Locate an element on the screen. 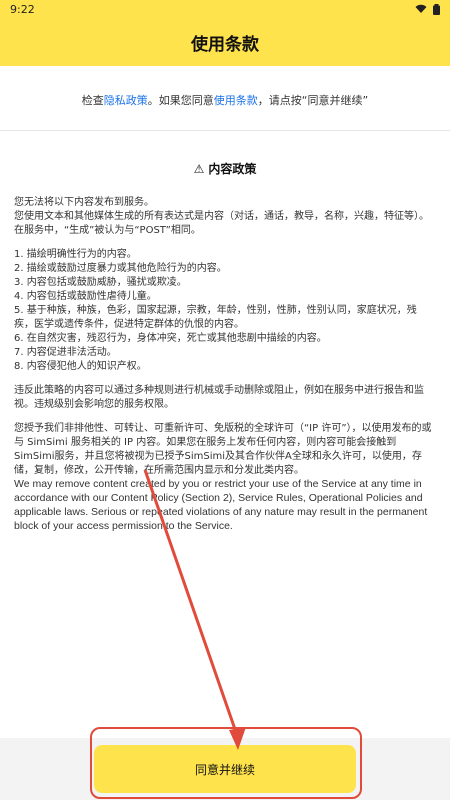 This screenshot has width=450, height=800. list-item: 7. 内容促进非法活动。 is located at coordinates (65, 352).